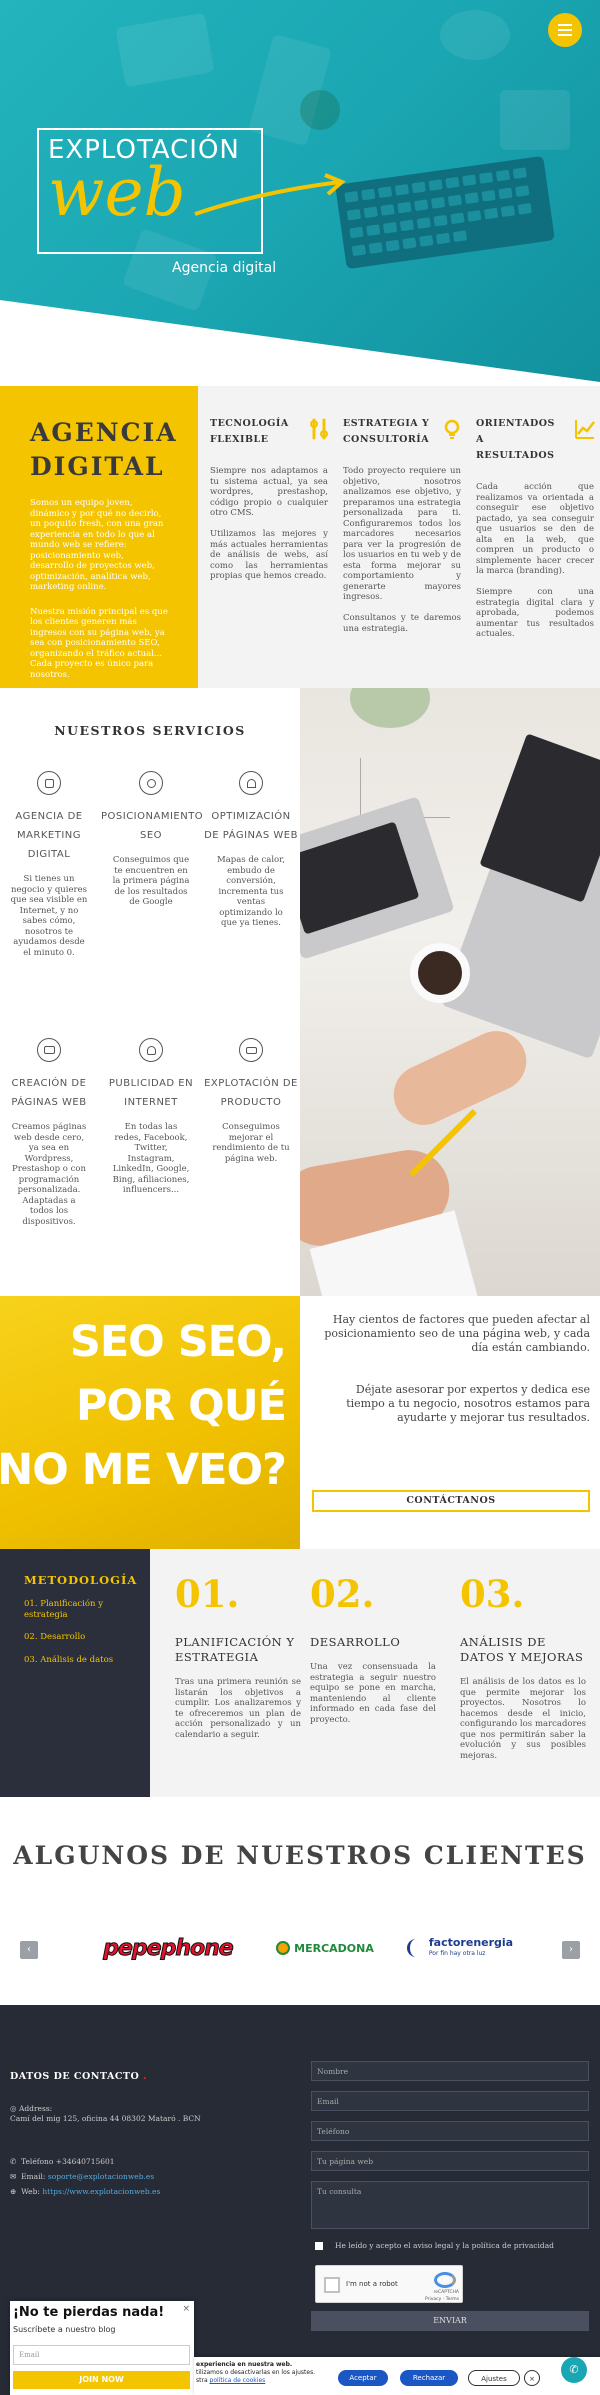 This screenshot has height=2395, width=600. What do you see at coordinates (104, 449) in the screenshot?
I see `agency-title: AGENCIA DIGITAL` at bounding box center [104, 449].